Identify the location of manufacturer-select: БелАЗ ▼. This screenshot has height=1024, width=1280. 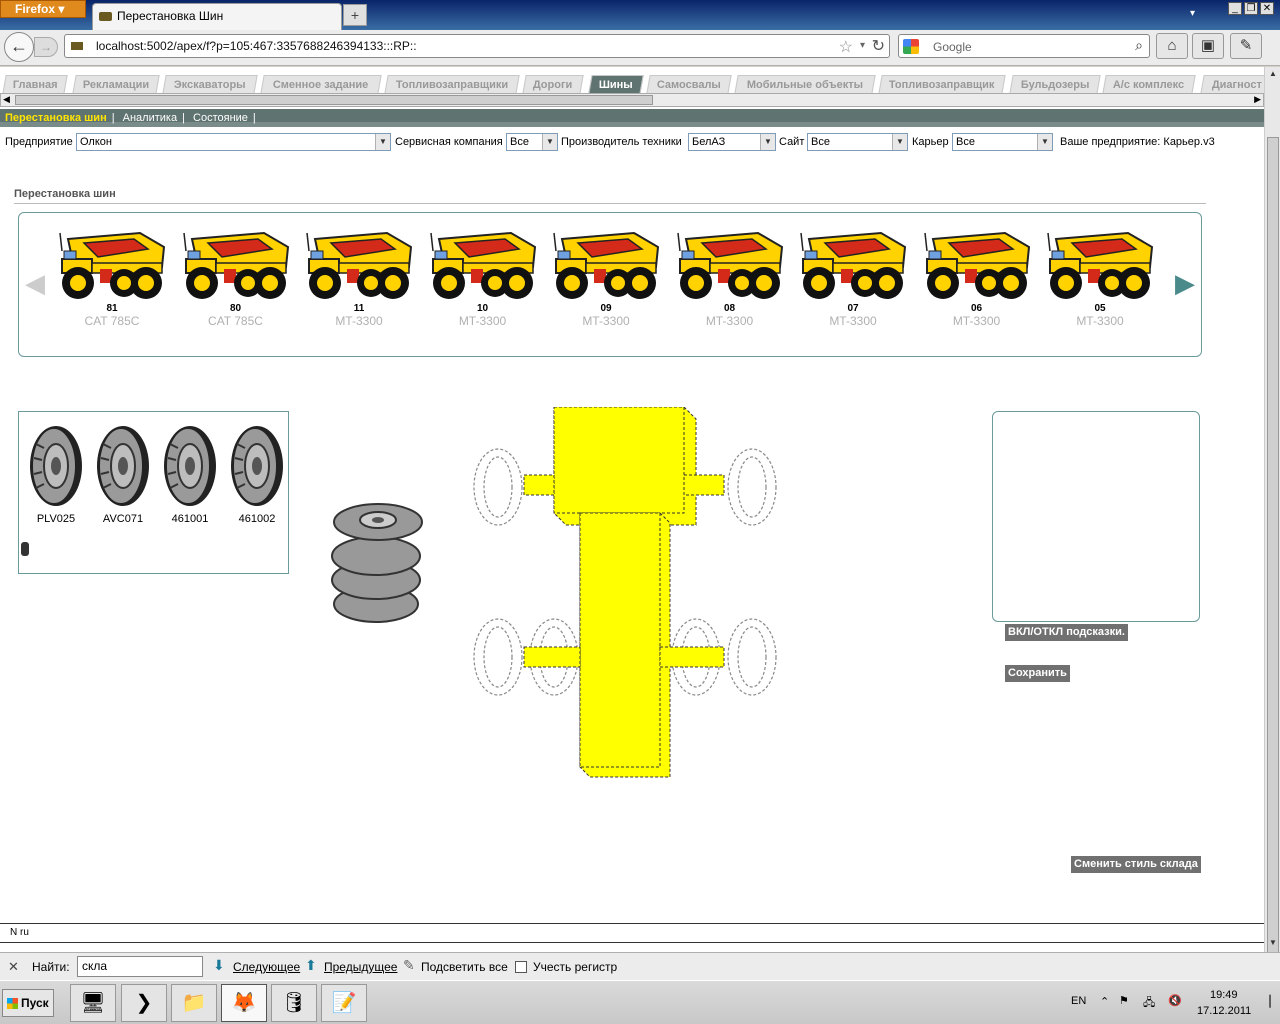
(732, 142).